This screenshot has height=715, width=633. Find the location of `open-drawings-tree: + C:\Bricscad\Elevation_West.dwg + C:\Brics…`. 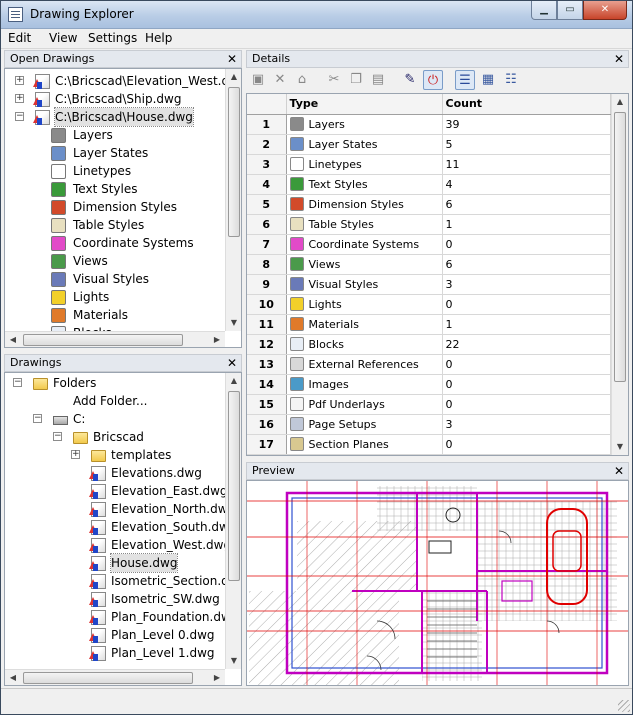

open-drawings-tree: + C:\Bricscad\Elevation_West.dwg + C:\Brics… is located at coordinates (123, 208).